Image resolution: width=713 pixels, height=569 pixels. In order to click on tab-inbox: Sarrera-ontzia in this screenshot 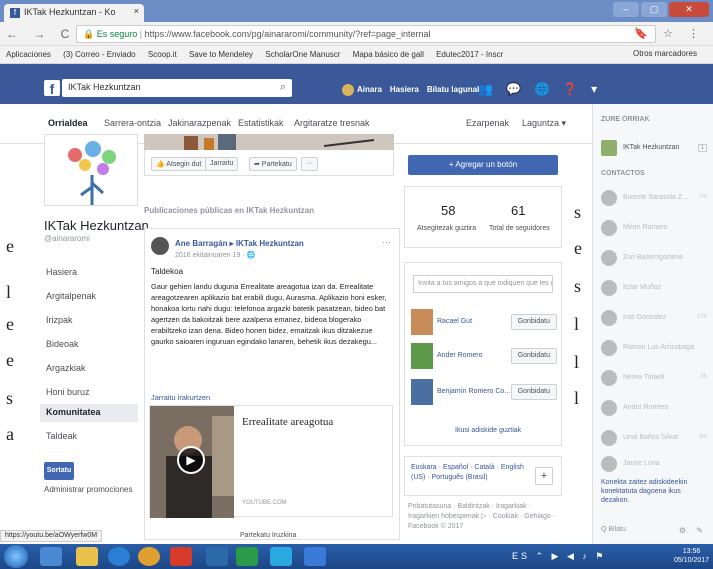, I will do `click(132, 123)`.